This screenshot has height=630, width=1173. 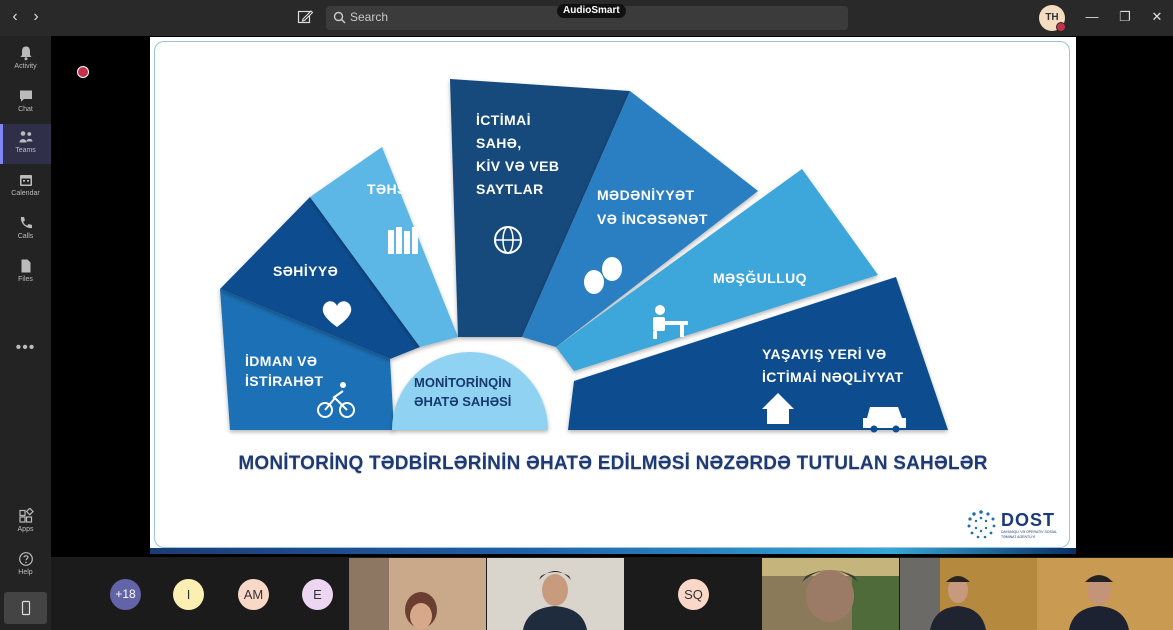 I want to click on forward-button: ›, so click(x=36, y=17).